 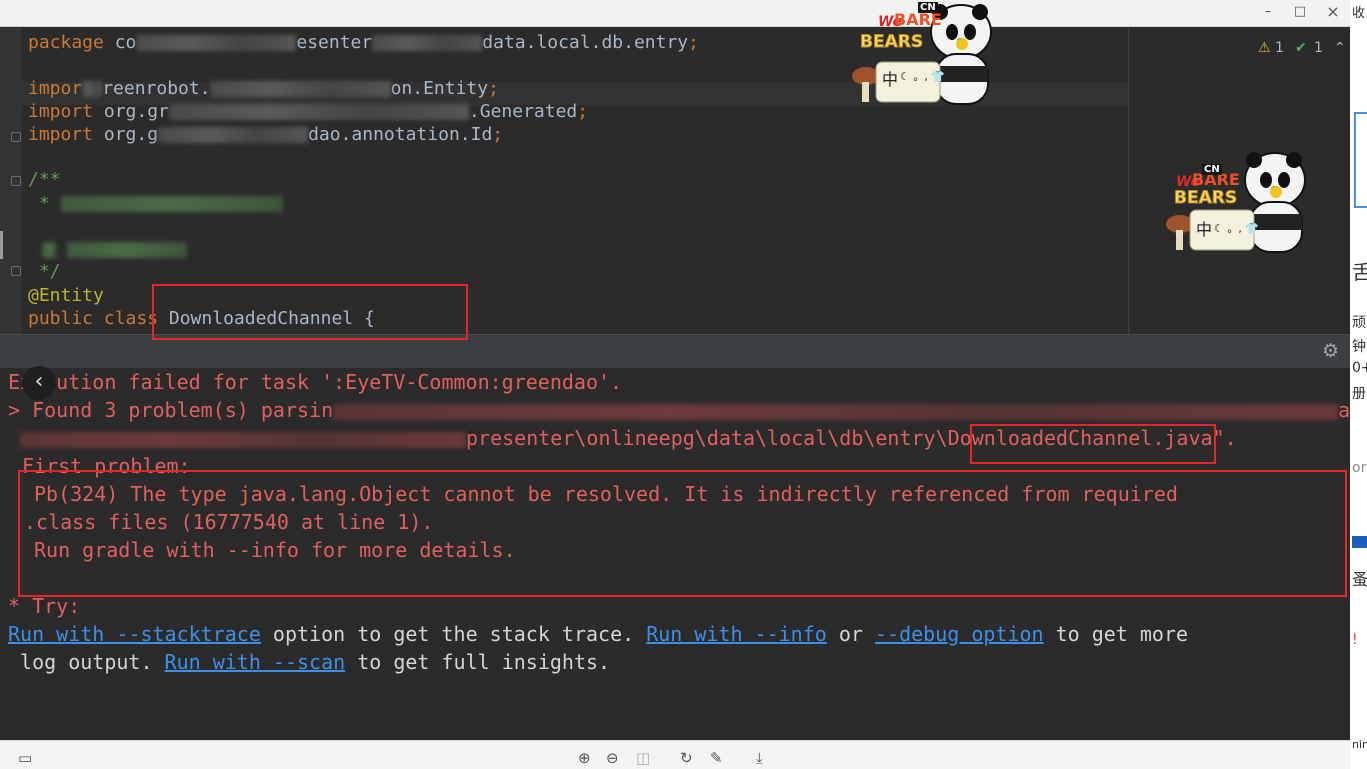 I want to click on info-link: Run with --info, so click(x=736, y=634).